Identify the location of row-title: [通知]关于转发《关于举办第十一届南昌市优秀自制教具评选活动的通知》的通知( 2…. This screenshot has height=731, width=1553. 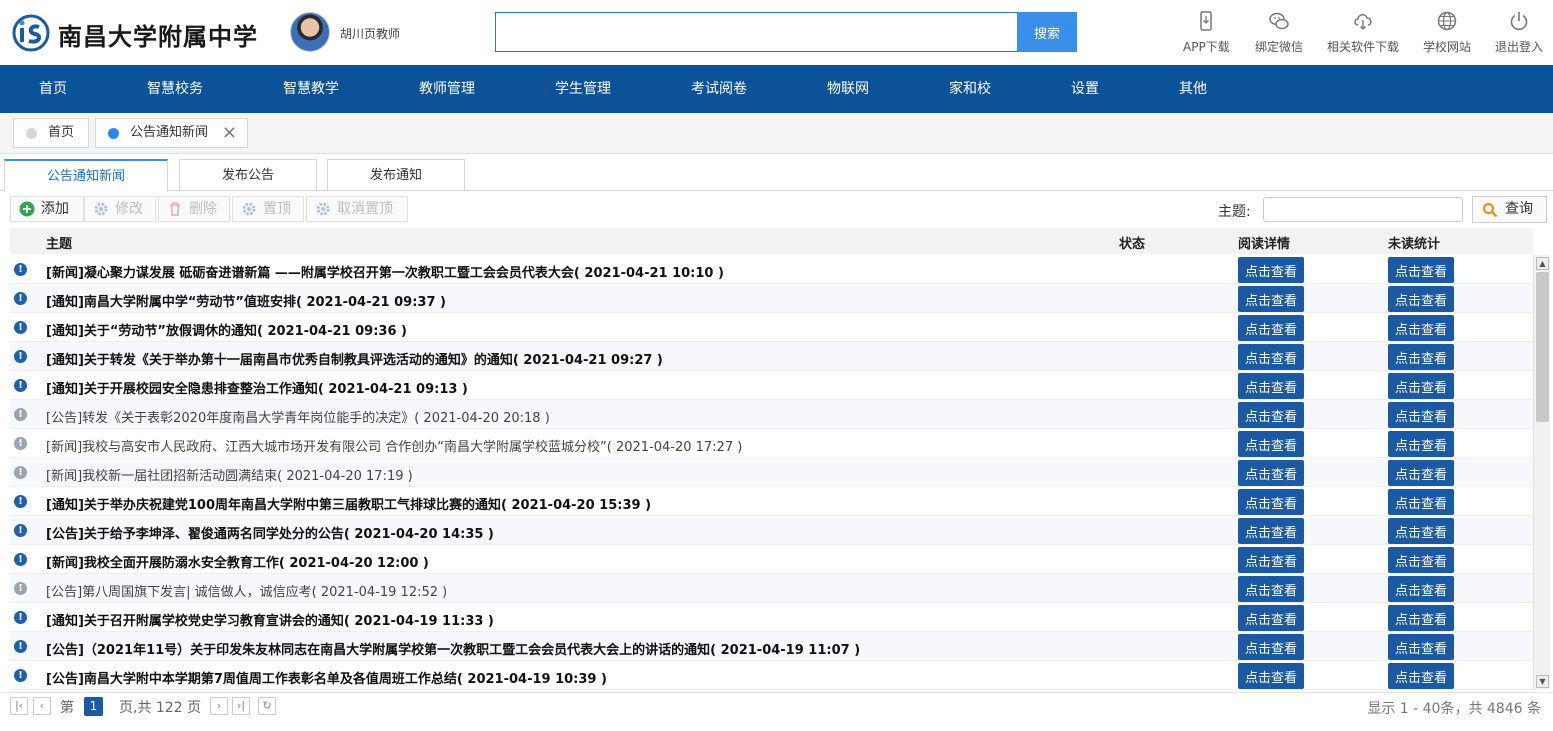
(354, 358).